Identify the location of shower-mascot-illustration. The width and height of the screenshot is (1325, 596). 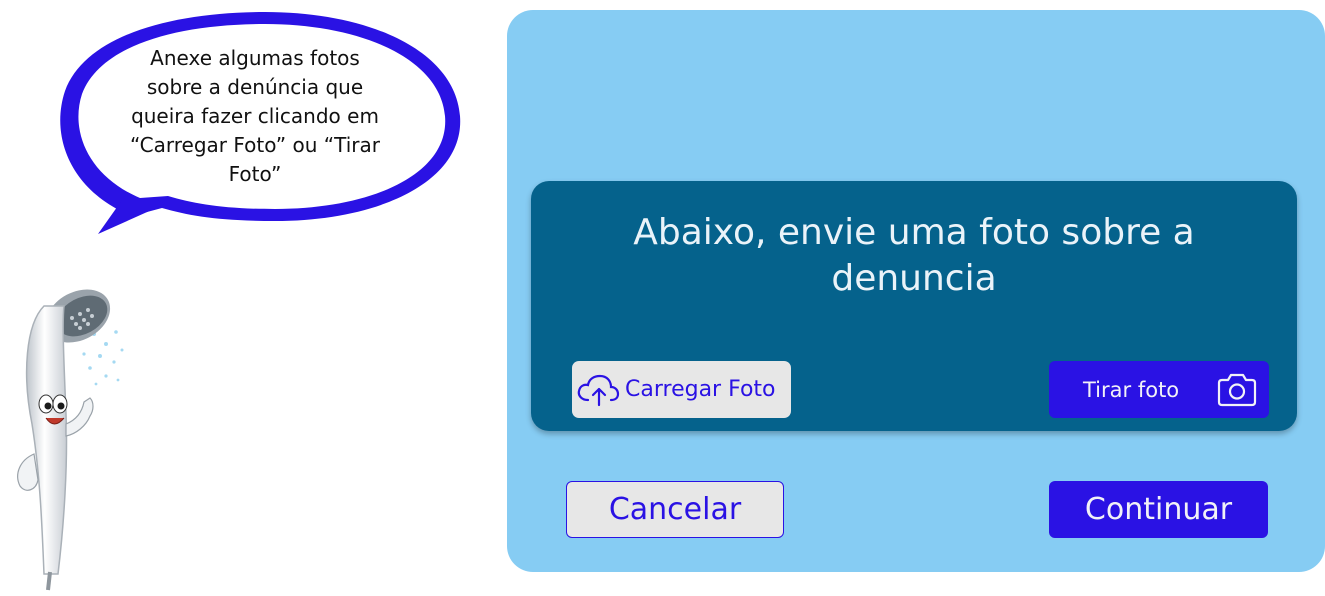
(70, 440).